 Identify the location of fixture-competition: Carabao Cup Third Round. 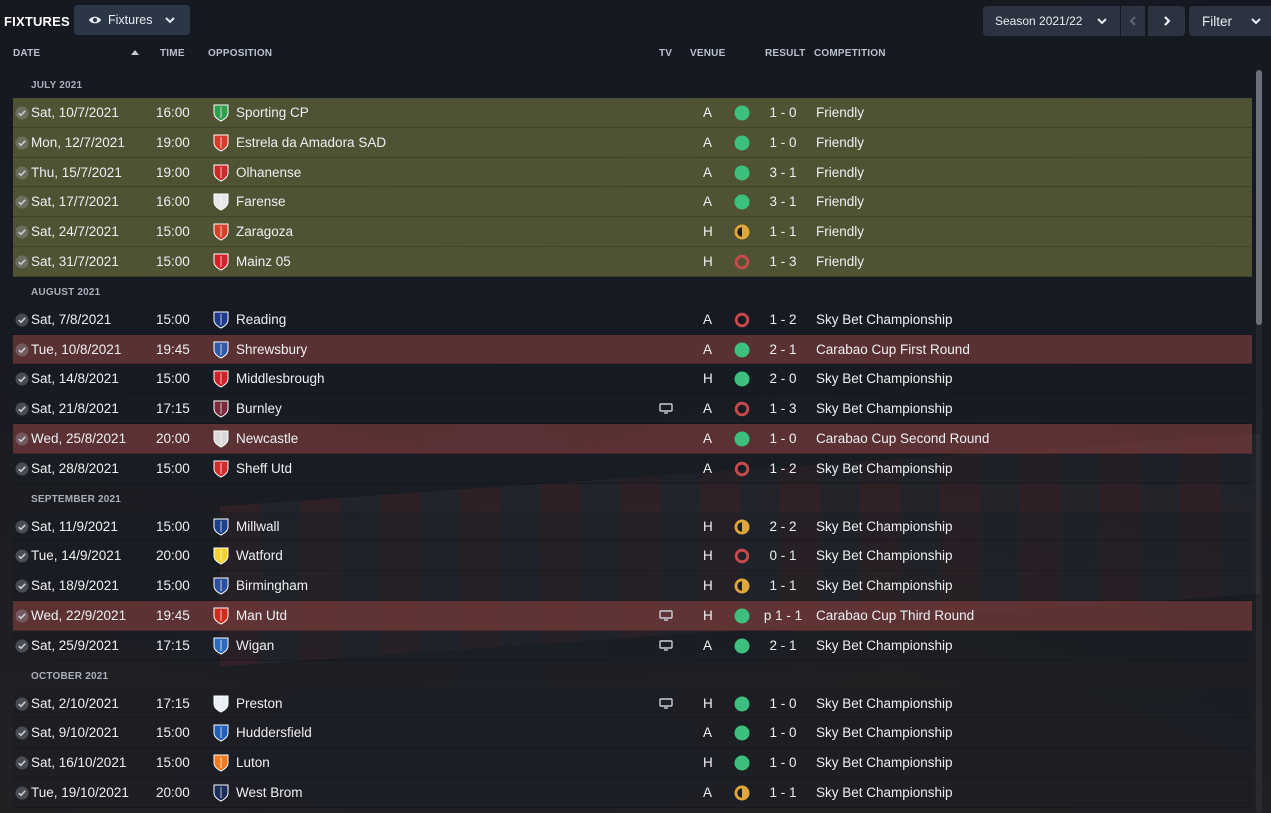
(895, 615).